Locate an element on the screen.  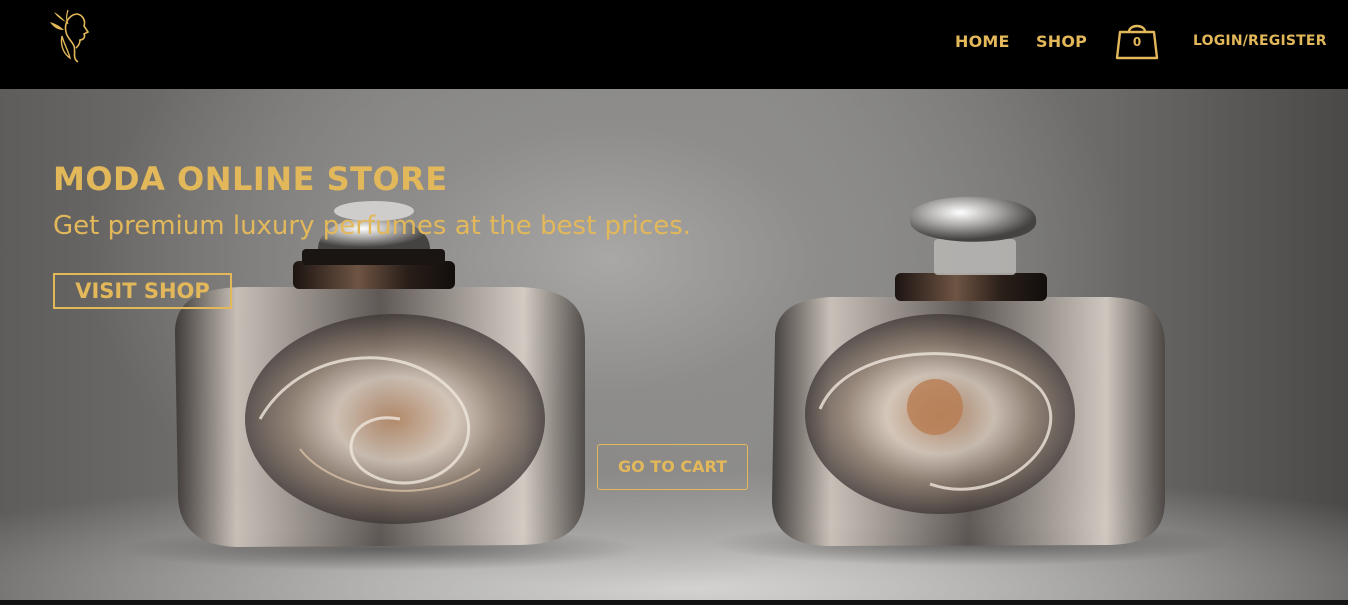
cart-count-badge: 0 is located at coordinates (1137, 42).